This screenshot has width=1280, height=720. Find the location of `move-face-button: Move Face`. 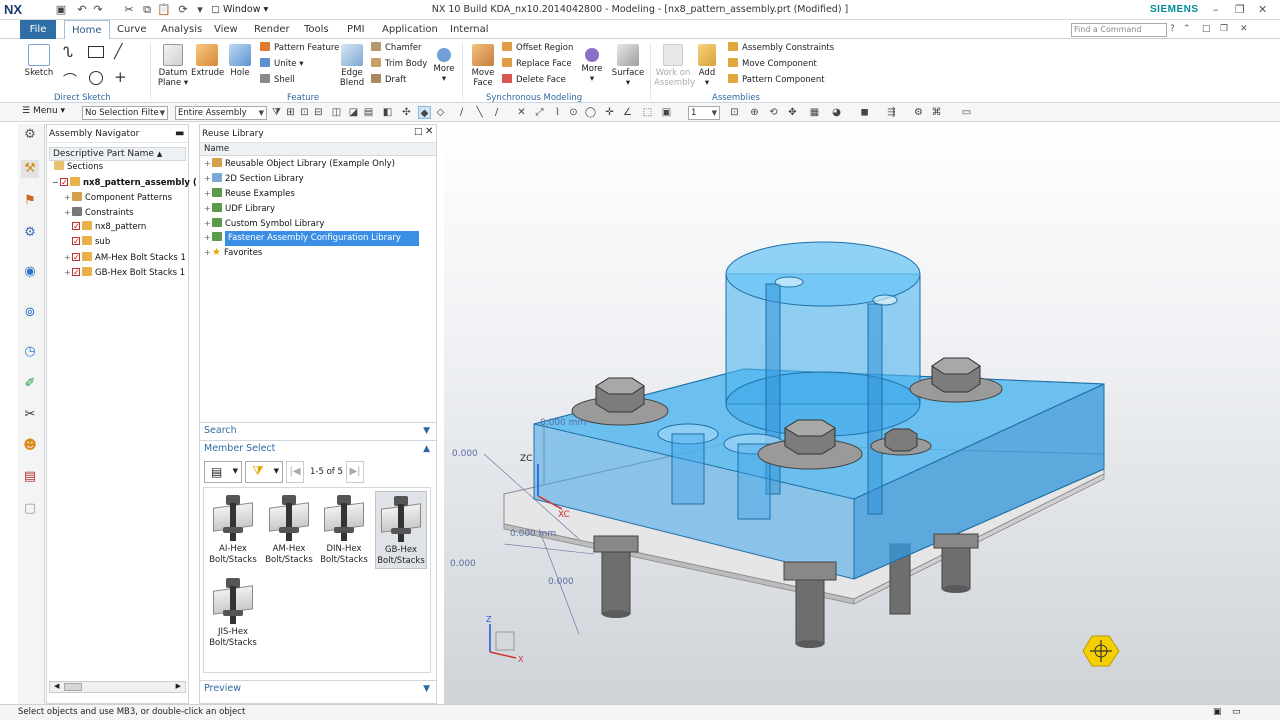

move-face-button: Move Face is located at coordinates (483, 66).